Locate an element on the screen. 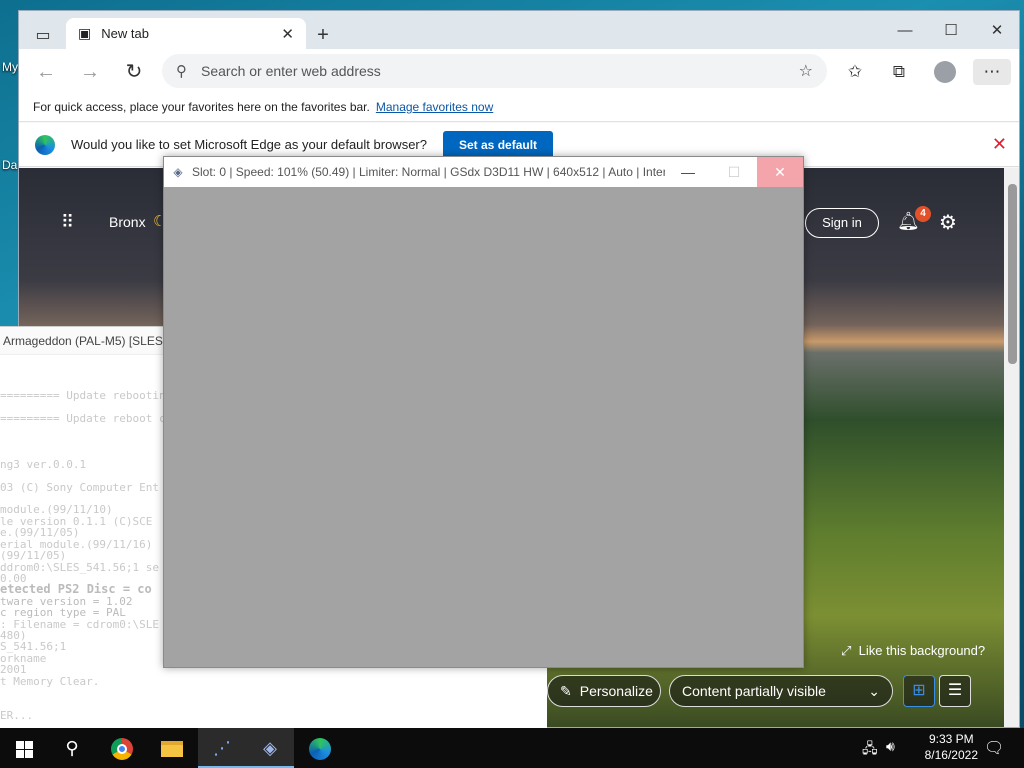 Image resolution: width=1024 pixels, height=768 pixels. edge-logo-icon is located at coordinates (45, 144).